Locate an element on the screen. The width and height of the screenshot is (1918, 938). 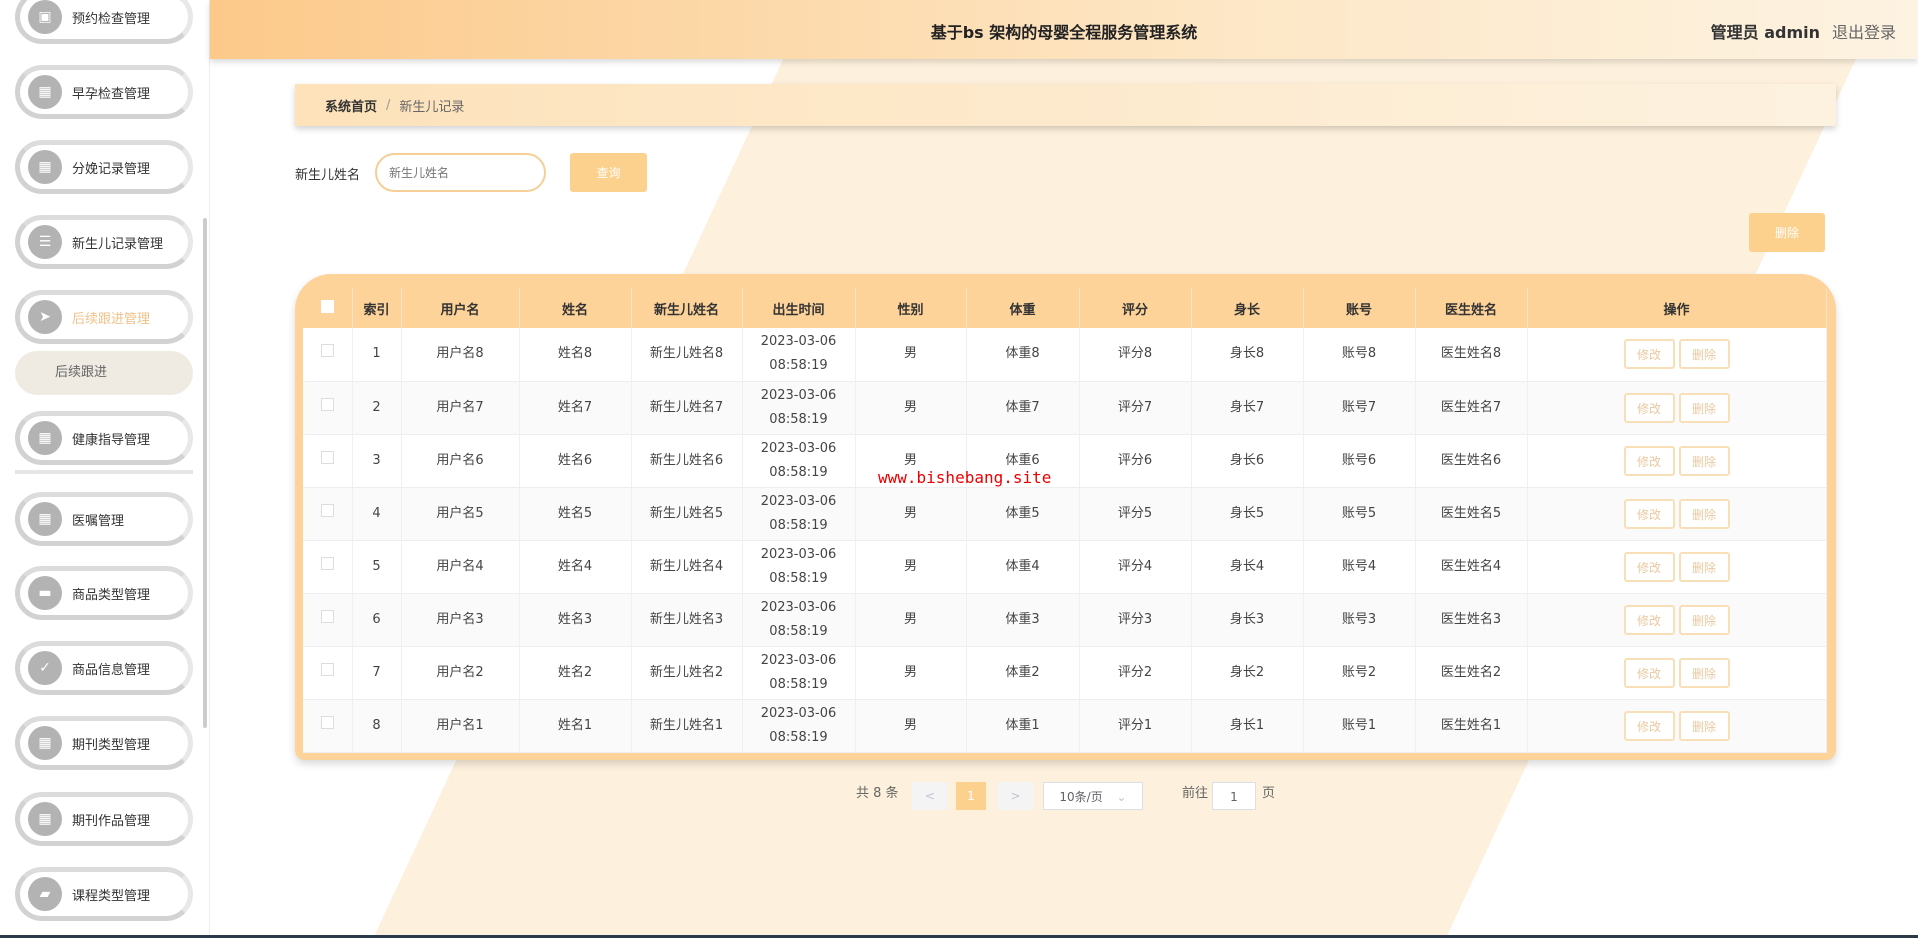
sidebar-scrollbar is located at coordinates (205, 473).